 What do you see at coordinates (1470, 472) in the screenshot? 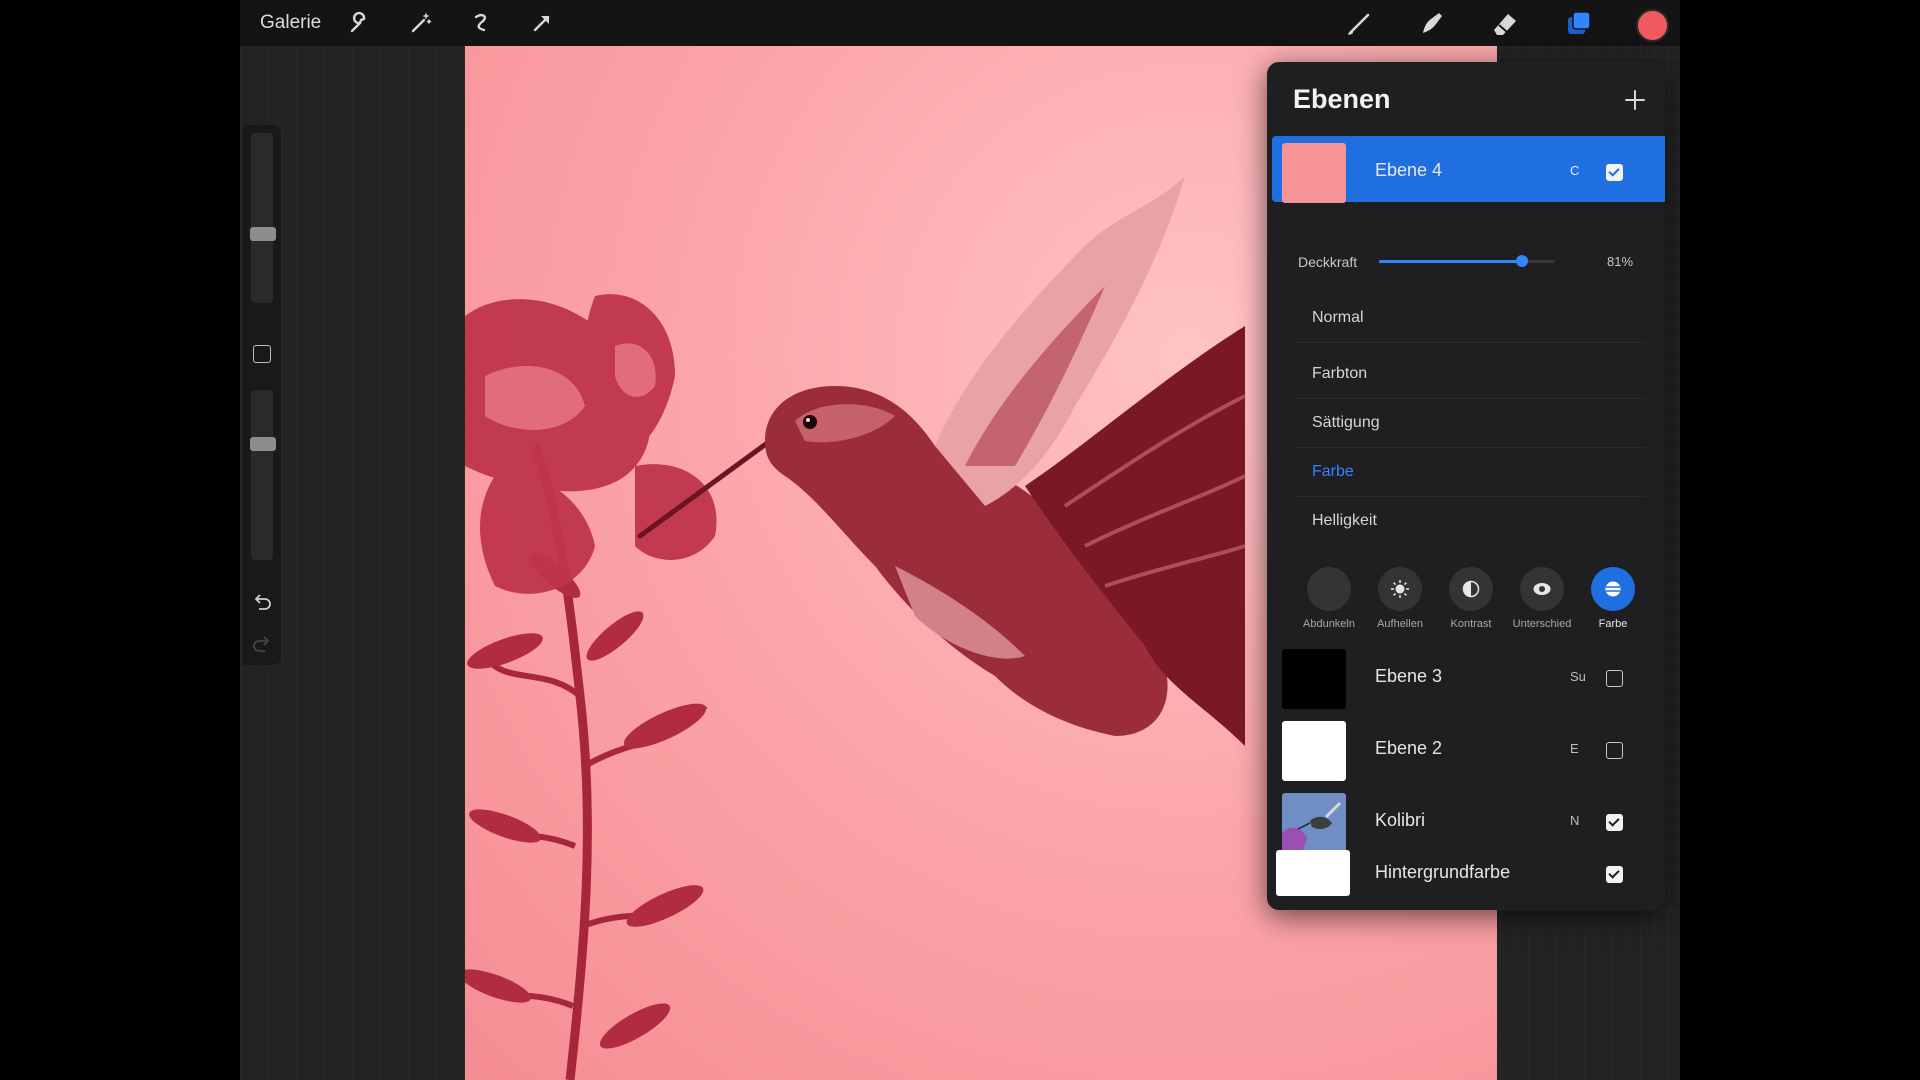
I see `blend-mode-farbe: Farbe` at bounding box center [1470, 472].